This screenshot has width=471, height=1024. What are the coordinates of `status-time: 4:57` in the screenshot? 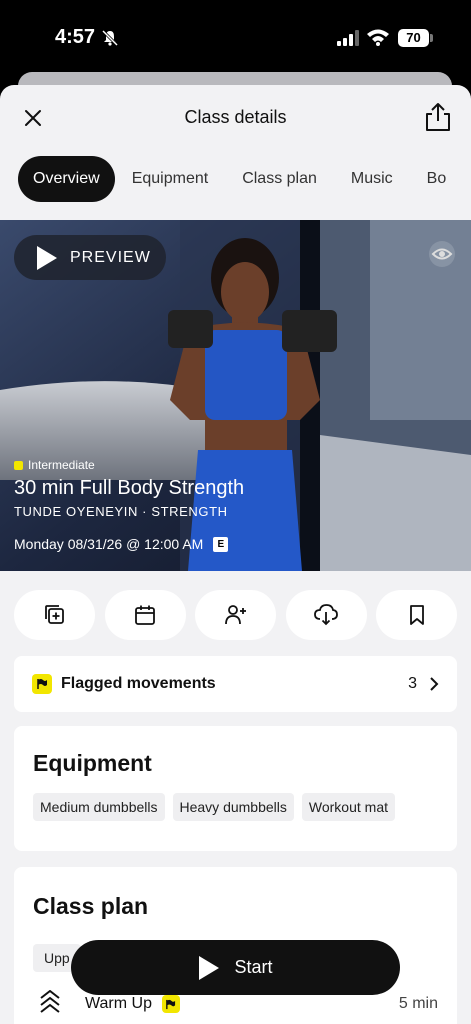 It's located at (75, 37).